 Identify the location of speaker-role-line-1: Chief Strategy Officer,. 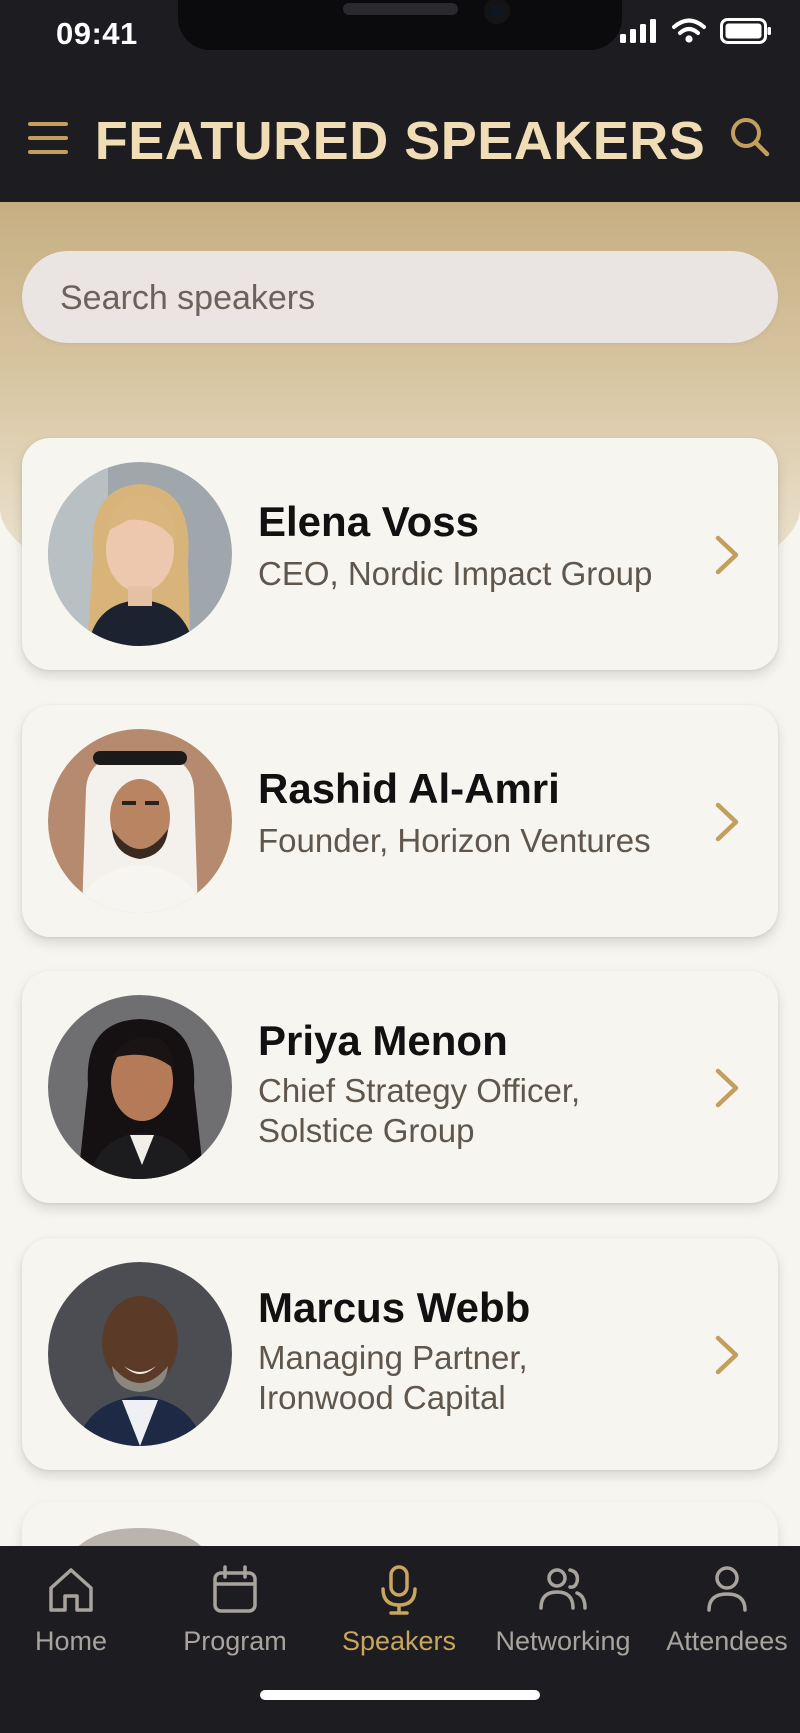
(419, 1090).